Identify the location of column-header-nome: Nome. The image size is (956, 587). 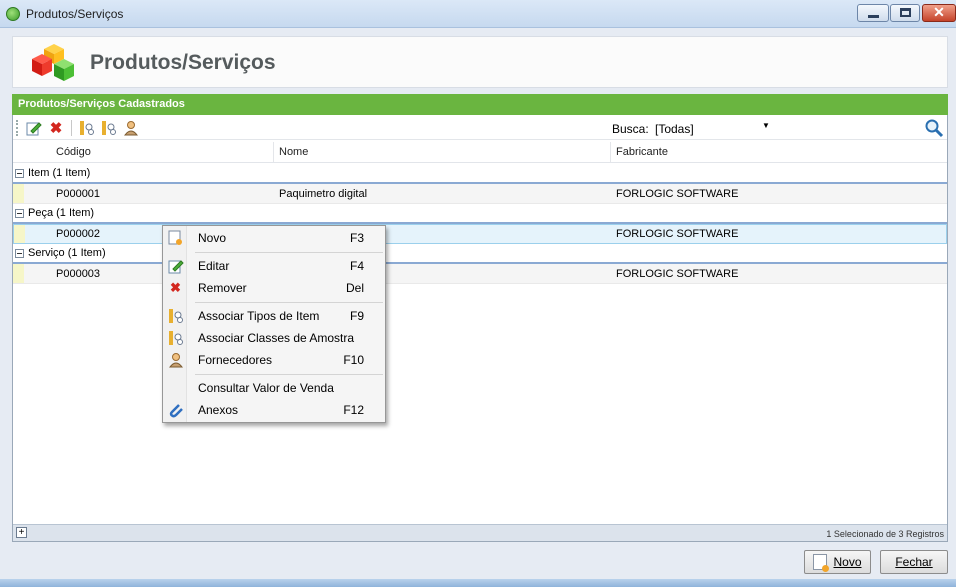
(293, 152).